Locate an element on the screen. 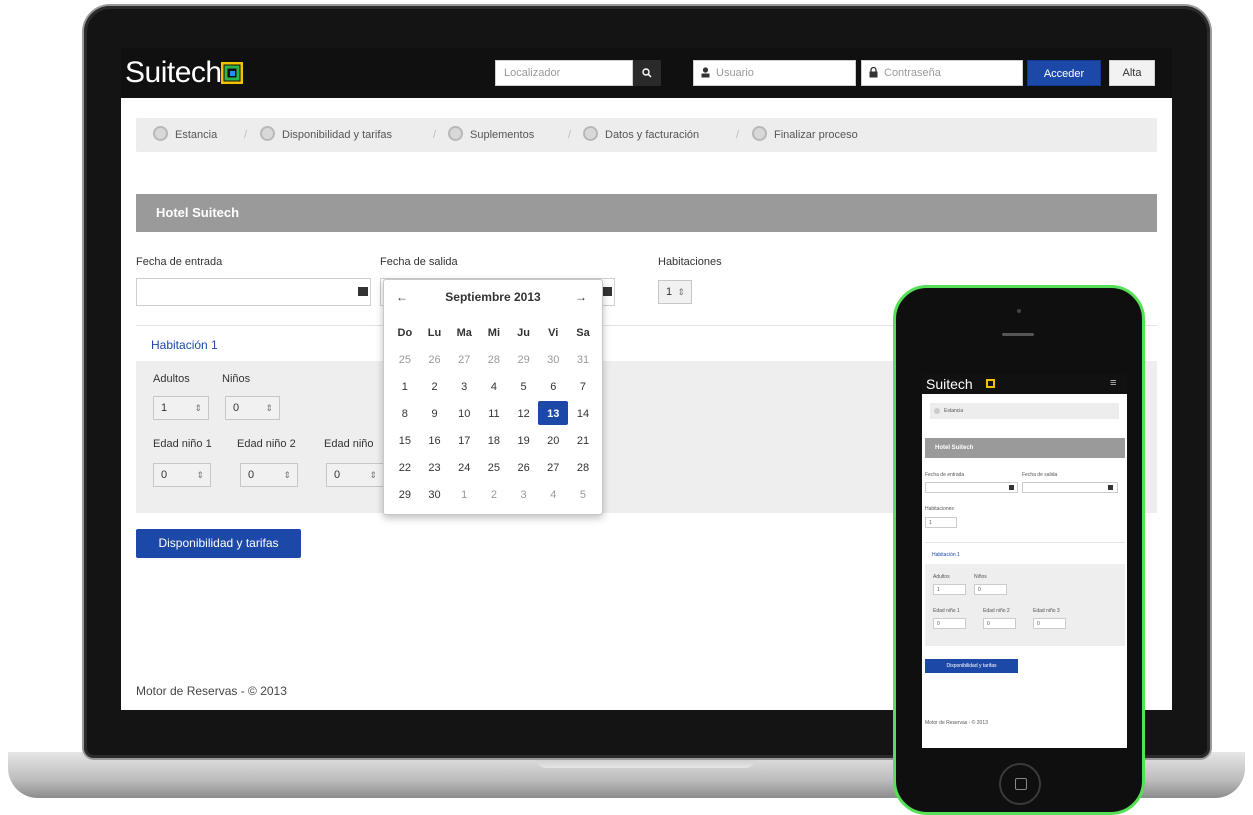 The image size is (1253, 815). search-button is located at coordinates (647, 73).